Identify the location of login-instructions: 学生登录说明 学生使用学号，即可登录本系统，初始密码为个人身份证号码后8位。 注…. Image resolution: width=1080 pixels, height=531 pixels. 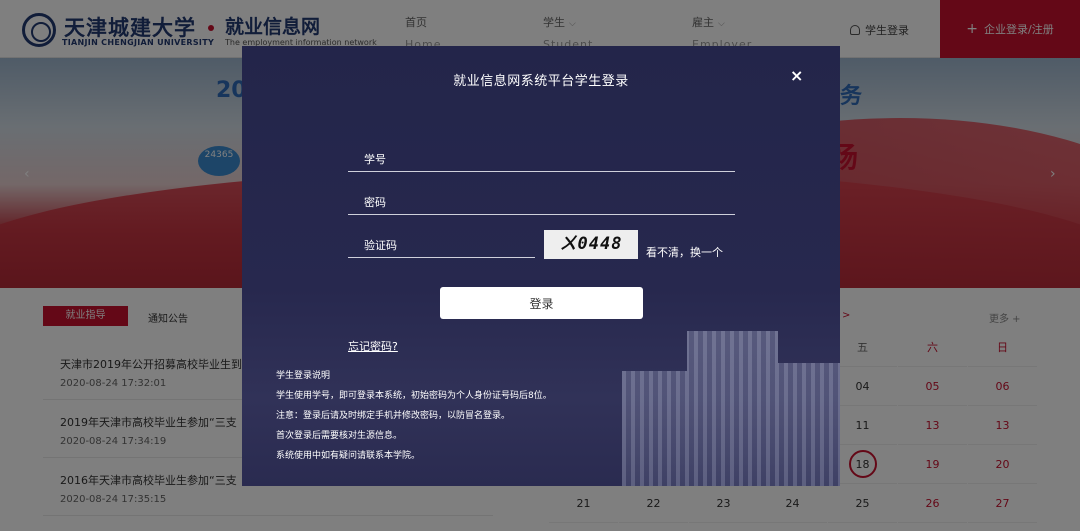
(414, 416).